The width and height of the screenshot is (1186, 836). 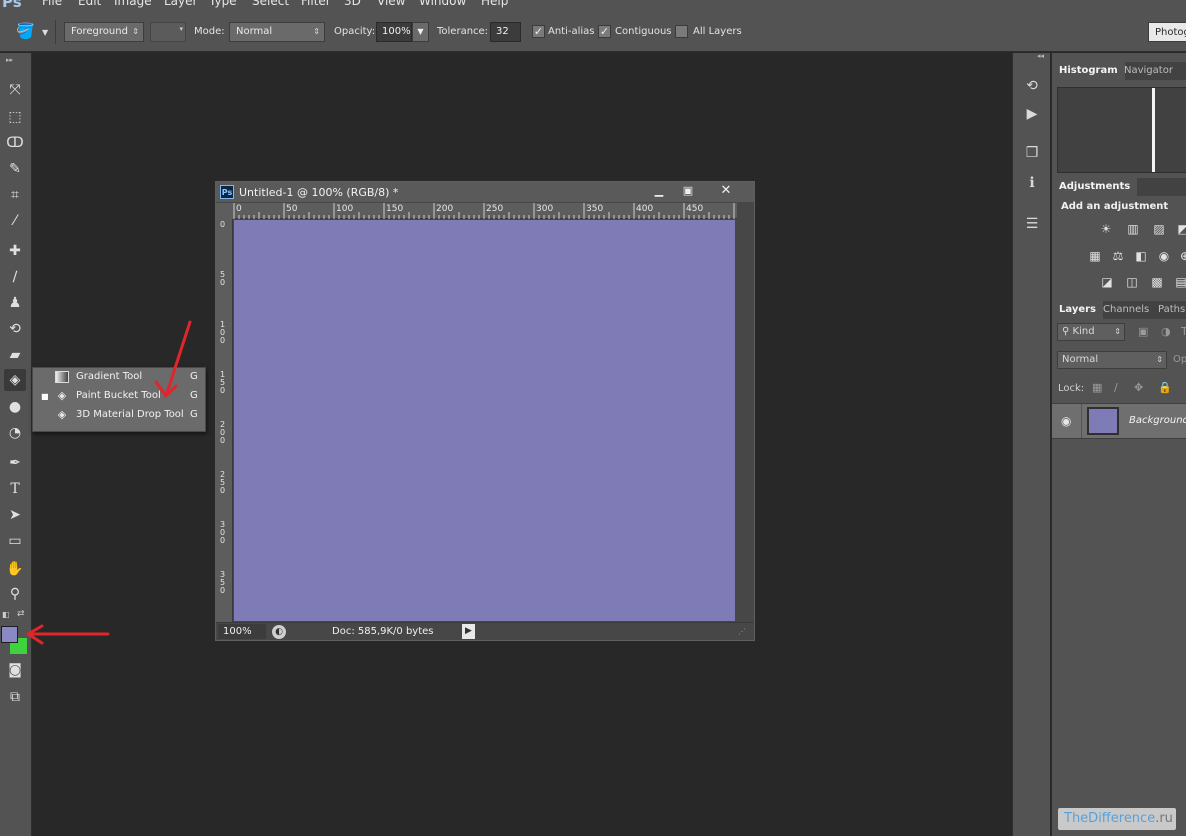 I want to click on menu-select: Select, so click(x=270, y=4).